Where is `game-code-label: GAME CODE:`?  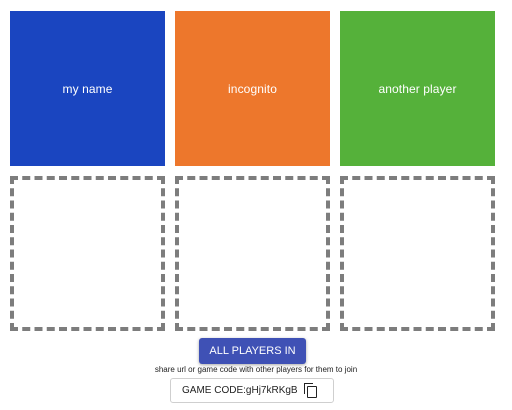
game-code-label: GAME CODE: is located at coordinates (214, 390).